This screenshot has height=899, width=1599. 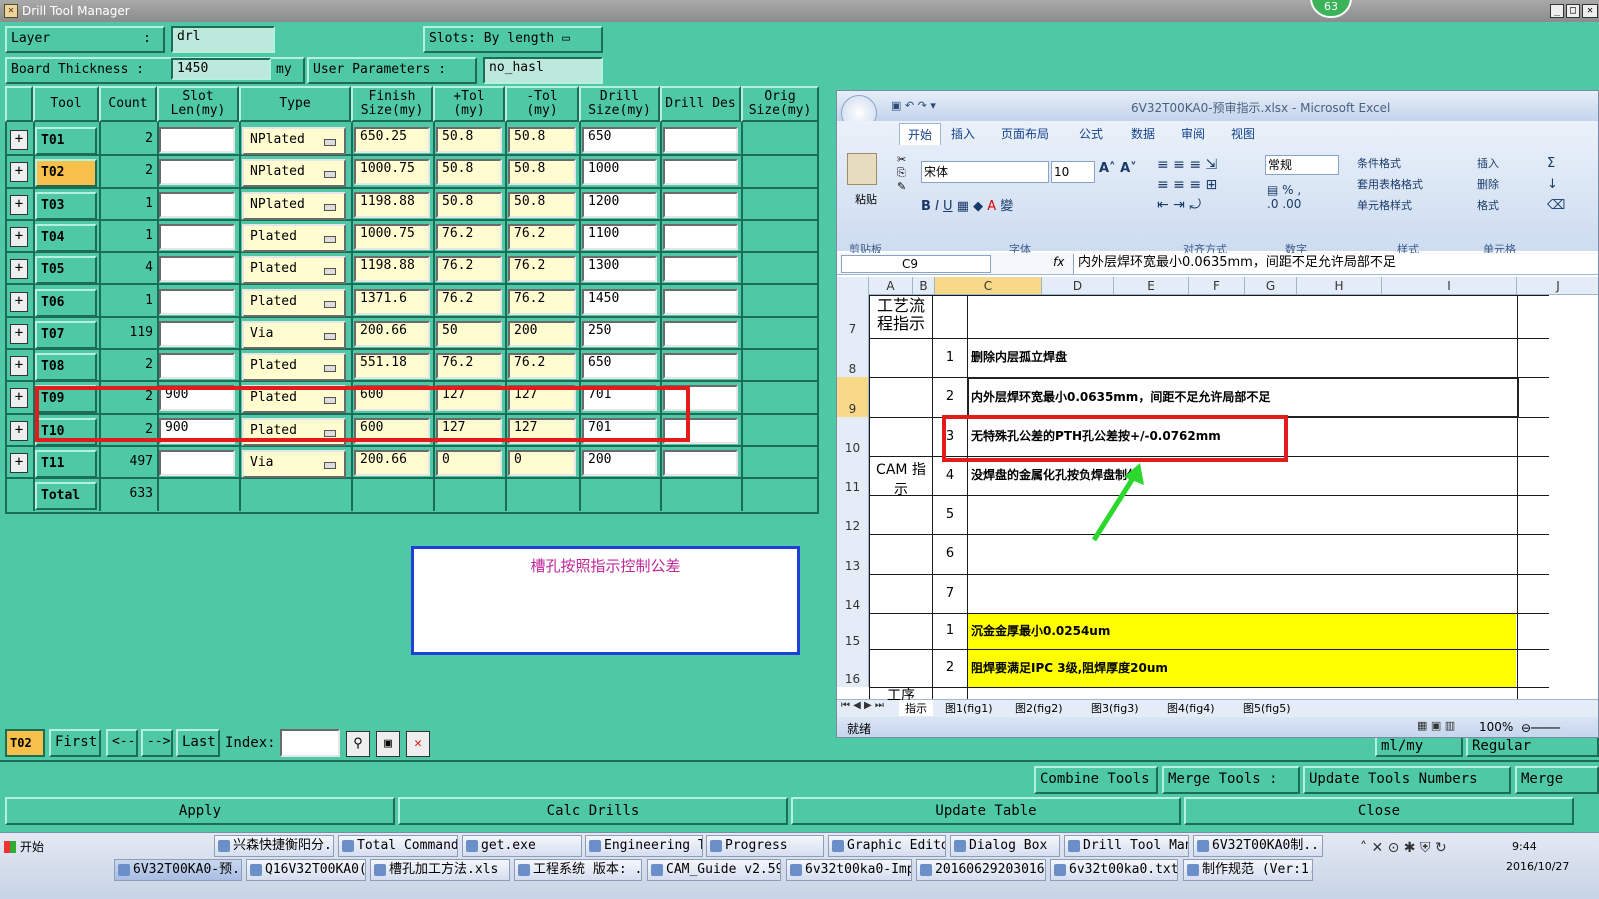 I want to click on instruction-cell: 删除内层孤立焊盘, so click(x=1243, y=357).